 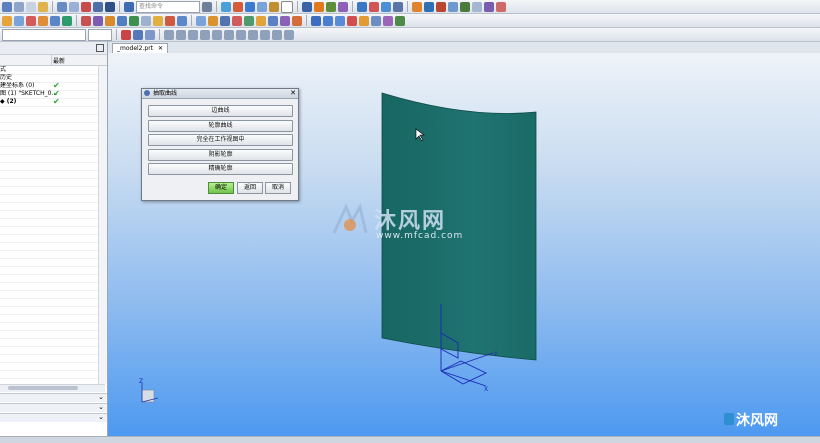 What do you see at coordinates (225, 20) in the screenshot?
I see `offset-face-icon` at bounding box center [225, 20].